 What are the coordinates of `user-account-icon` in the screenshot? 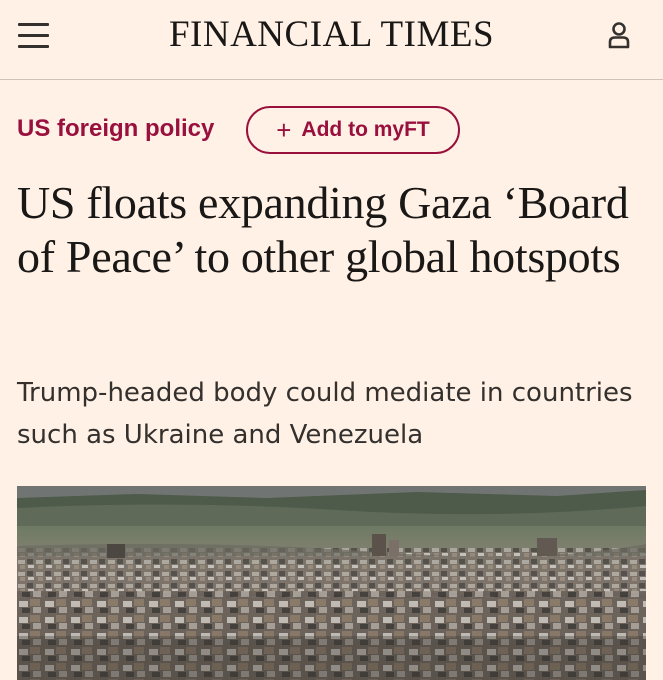 It's located at (619, 35).